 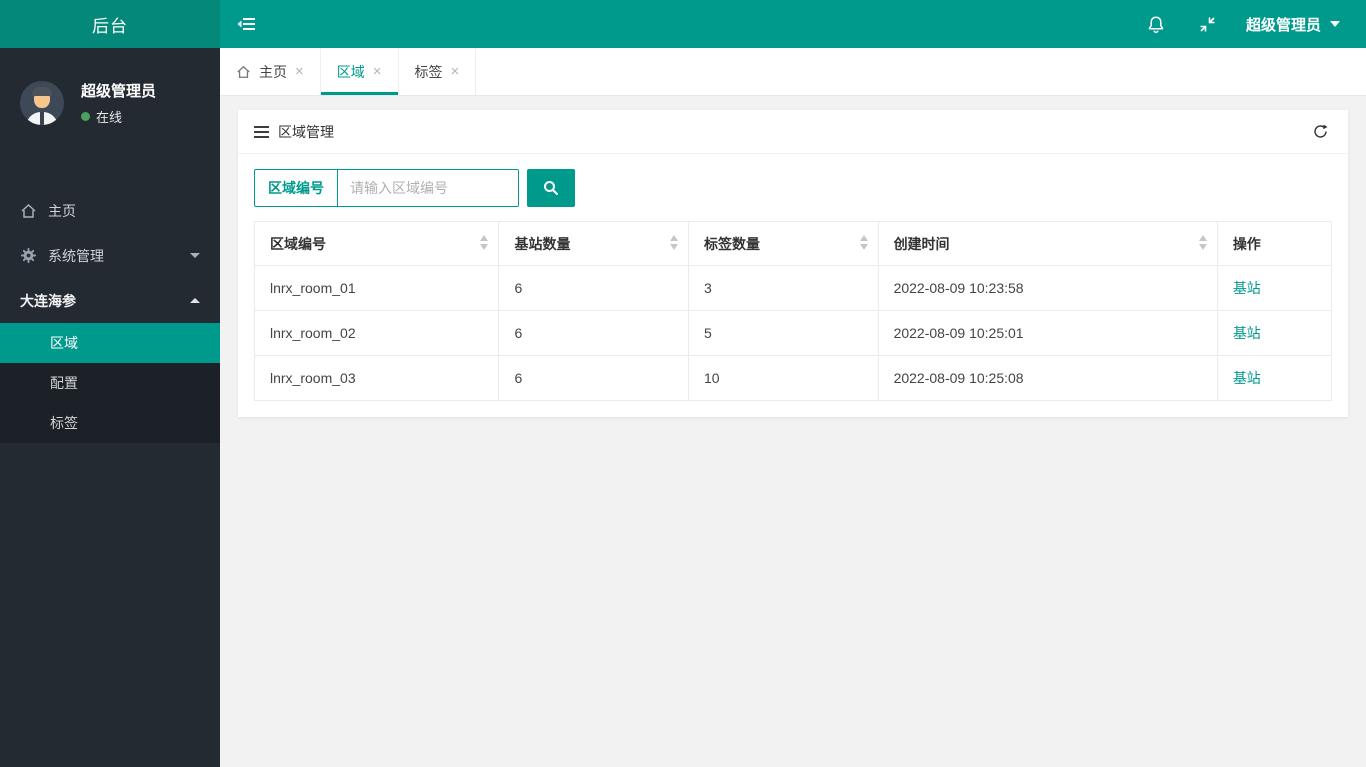 I want to click on search-button, so click(x=551, y=188).